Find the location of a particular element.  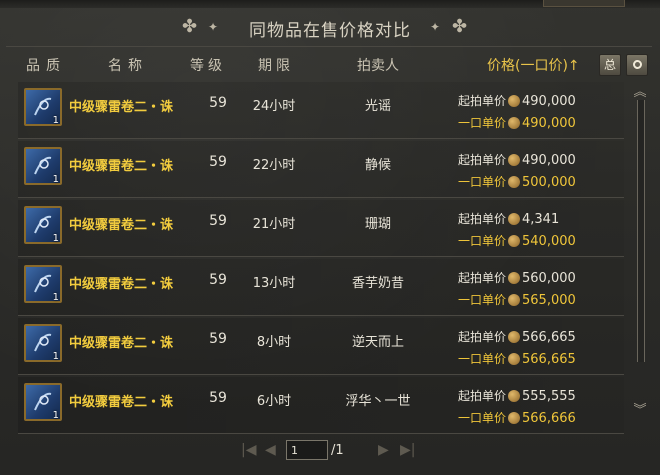

item-seller: 浮华丶一世 is located at coordinates (378, 401).